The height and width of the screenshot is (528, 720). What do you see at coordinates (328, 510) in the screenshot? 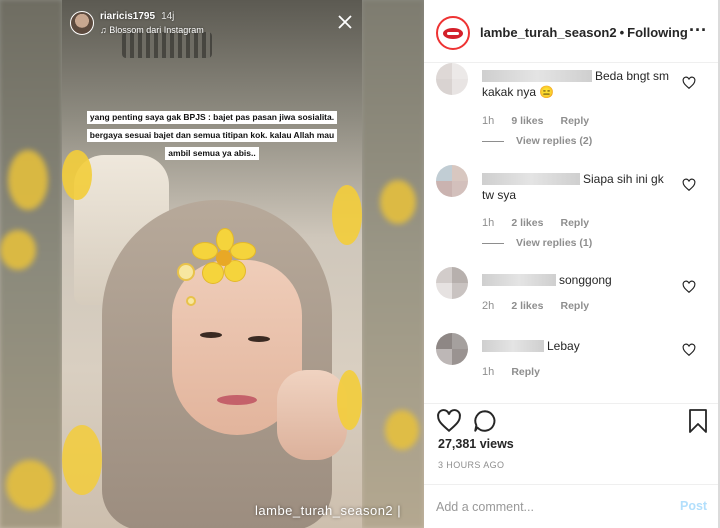
I see `watermark: lambe_turah_season2 |` at bounding box center [328, 510].